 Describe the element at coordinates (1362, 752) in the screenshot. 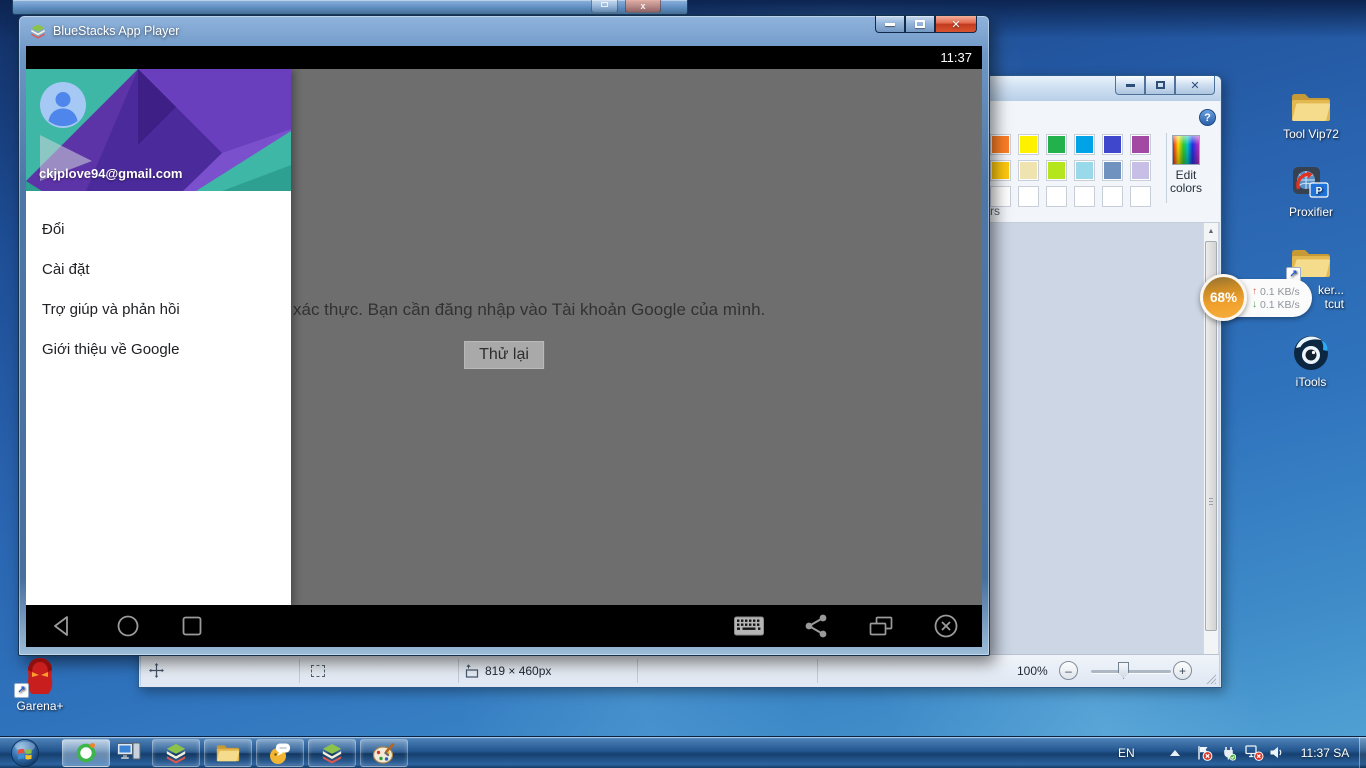

I see `show-desktop-button` at that location.